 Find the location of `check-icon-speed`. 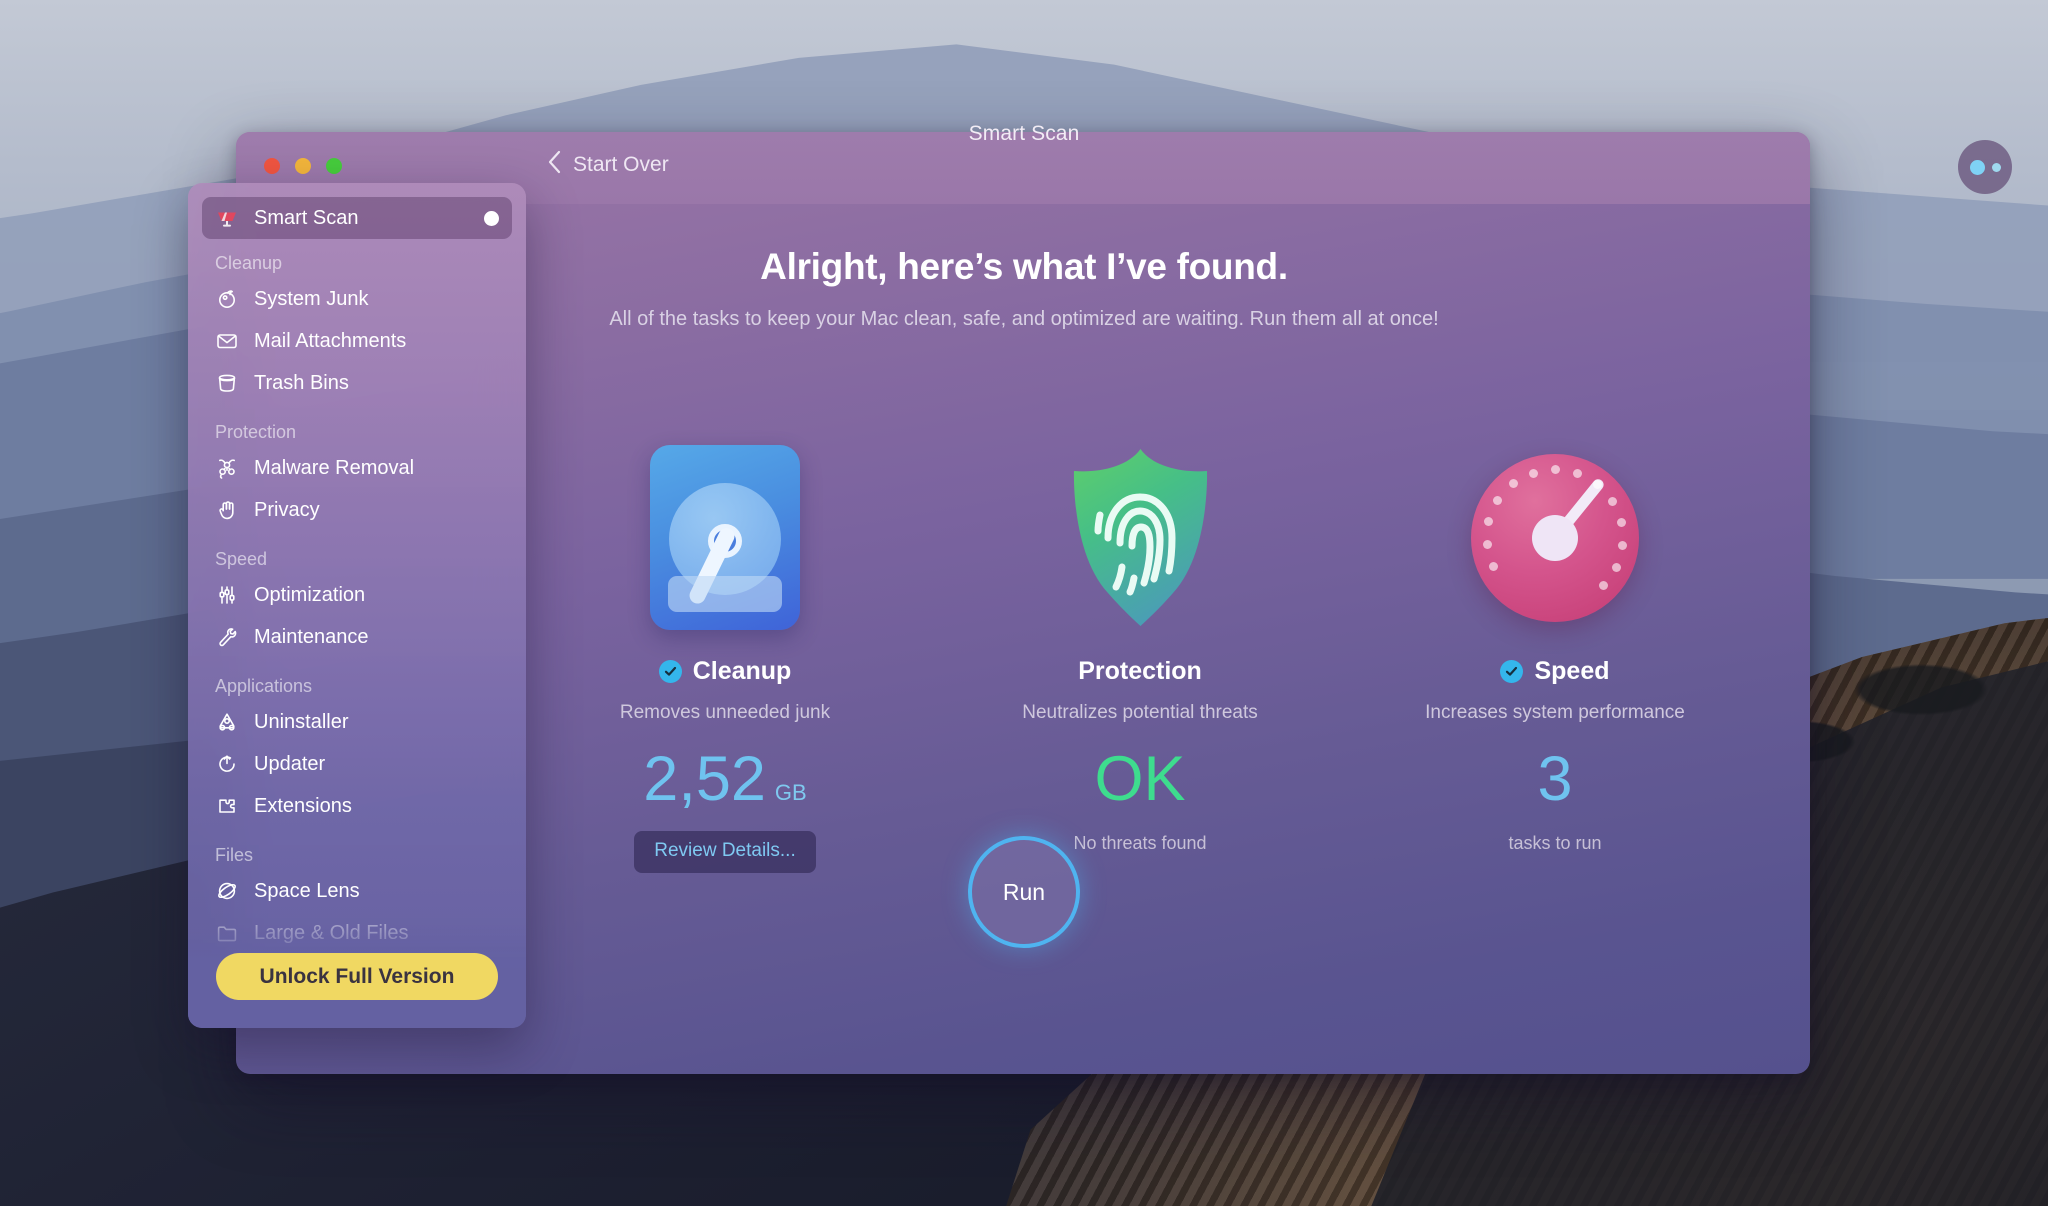

check-icon-speed is located at coordinates (1512, 671).